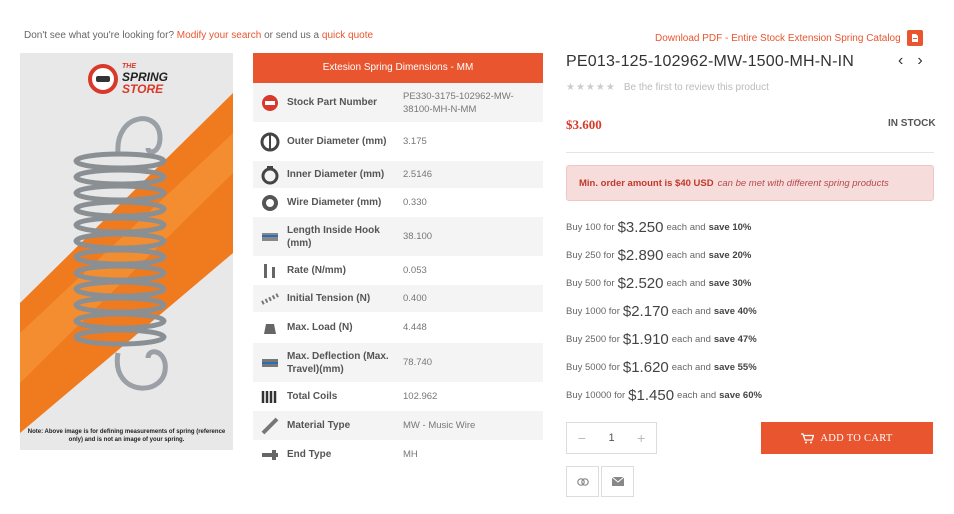 The height and width of the screenshot is (514, 954). Describe the element at coordinates (696, 87) in the screenshot. I see `review-link: Be the first to review this product` at that location.